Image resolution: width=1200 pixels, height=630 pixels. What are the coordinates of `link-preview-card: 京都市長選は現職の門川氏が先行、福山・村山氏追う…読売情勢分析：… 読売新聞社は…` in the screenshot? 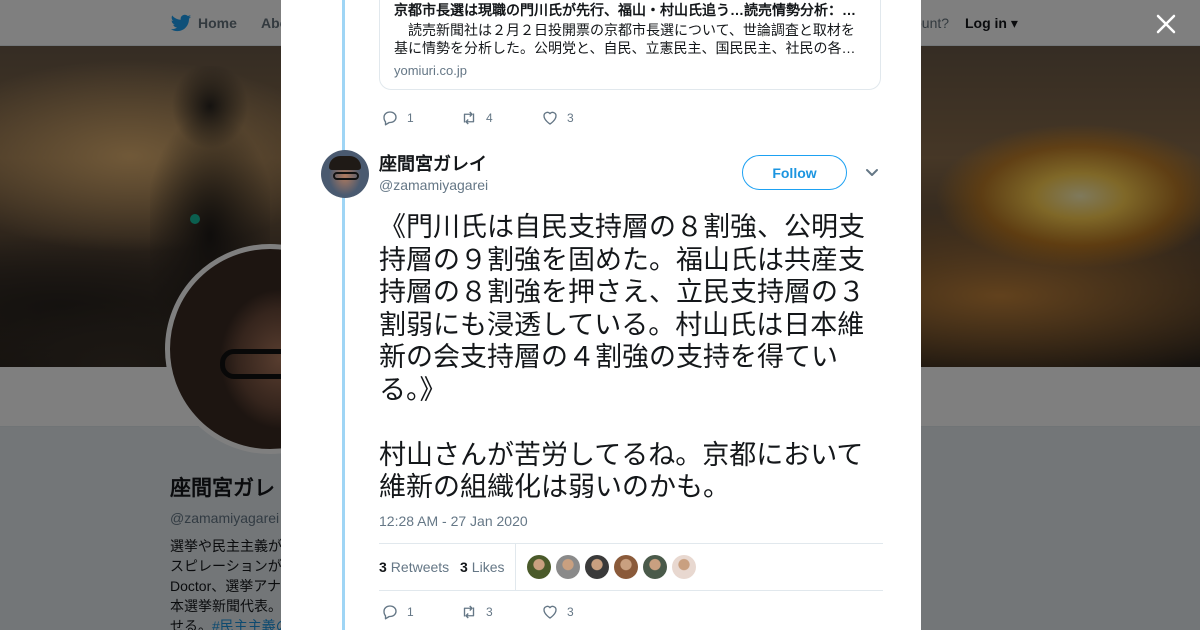 It's located at (630, 45).